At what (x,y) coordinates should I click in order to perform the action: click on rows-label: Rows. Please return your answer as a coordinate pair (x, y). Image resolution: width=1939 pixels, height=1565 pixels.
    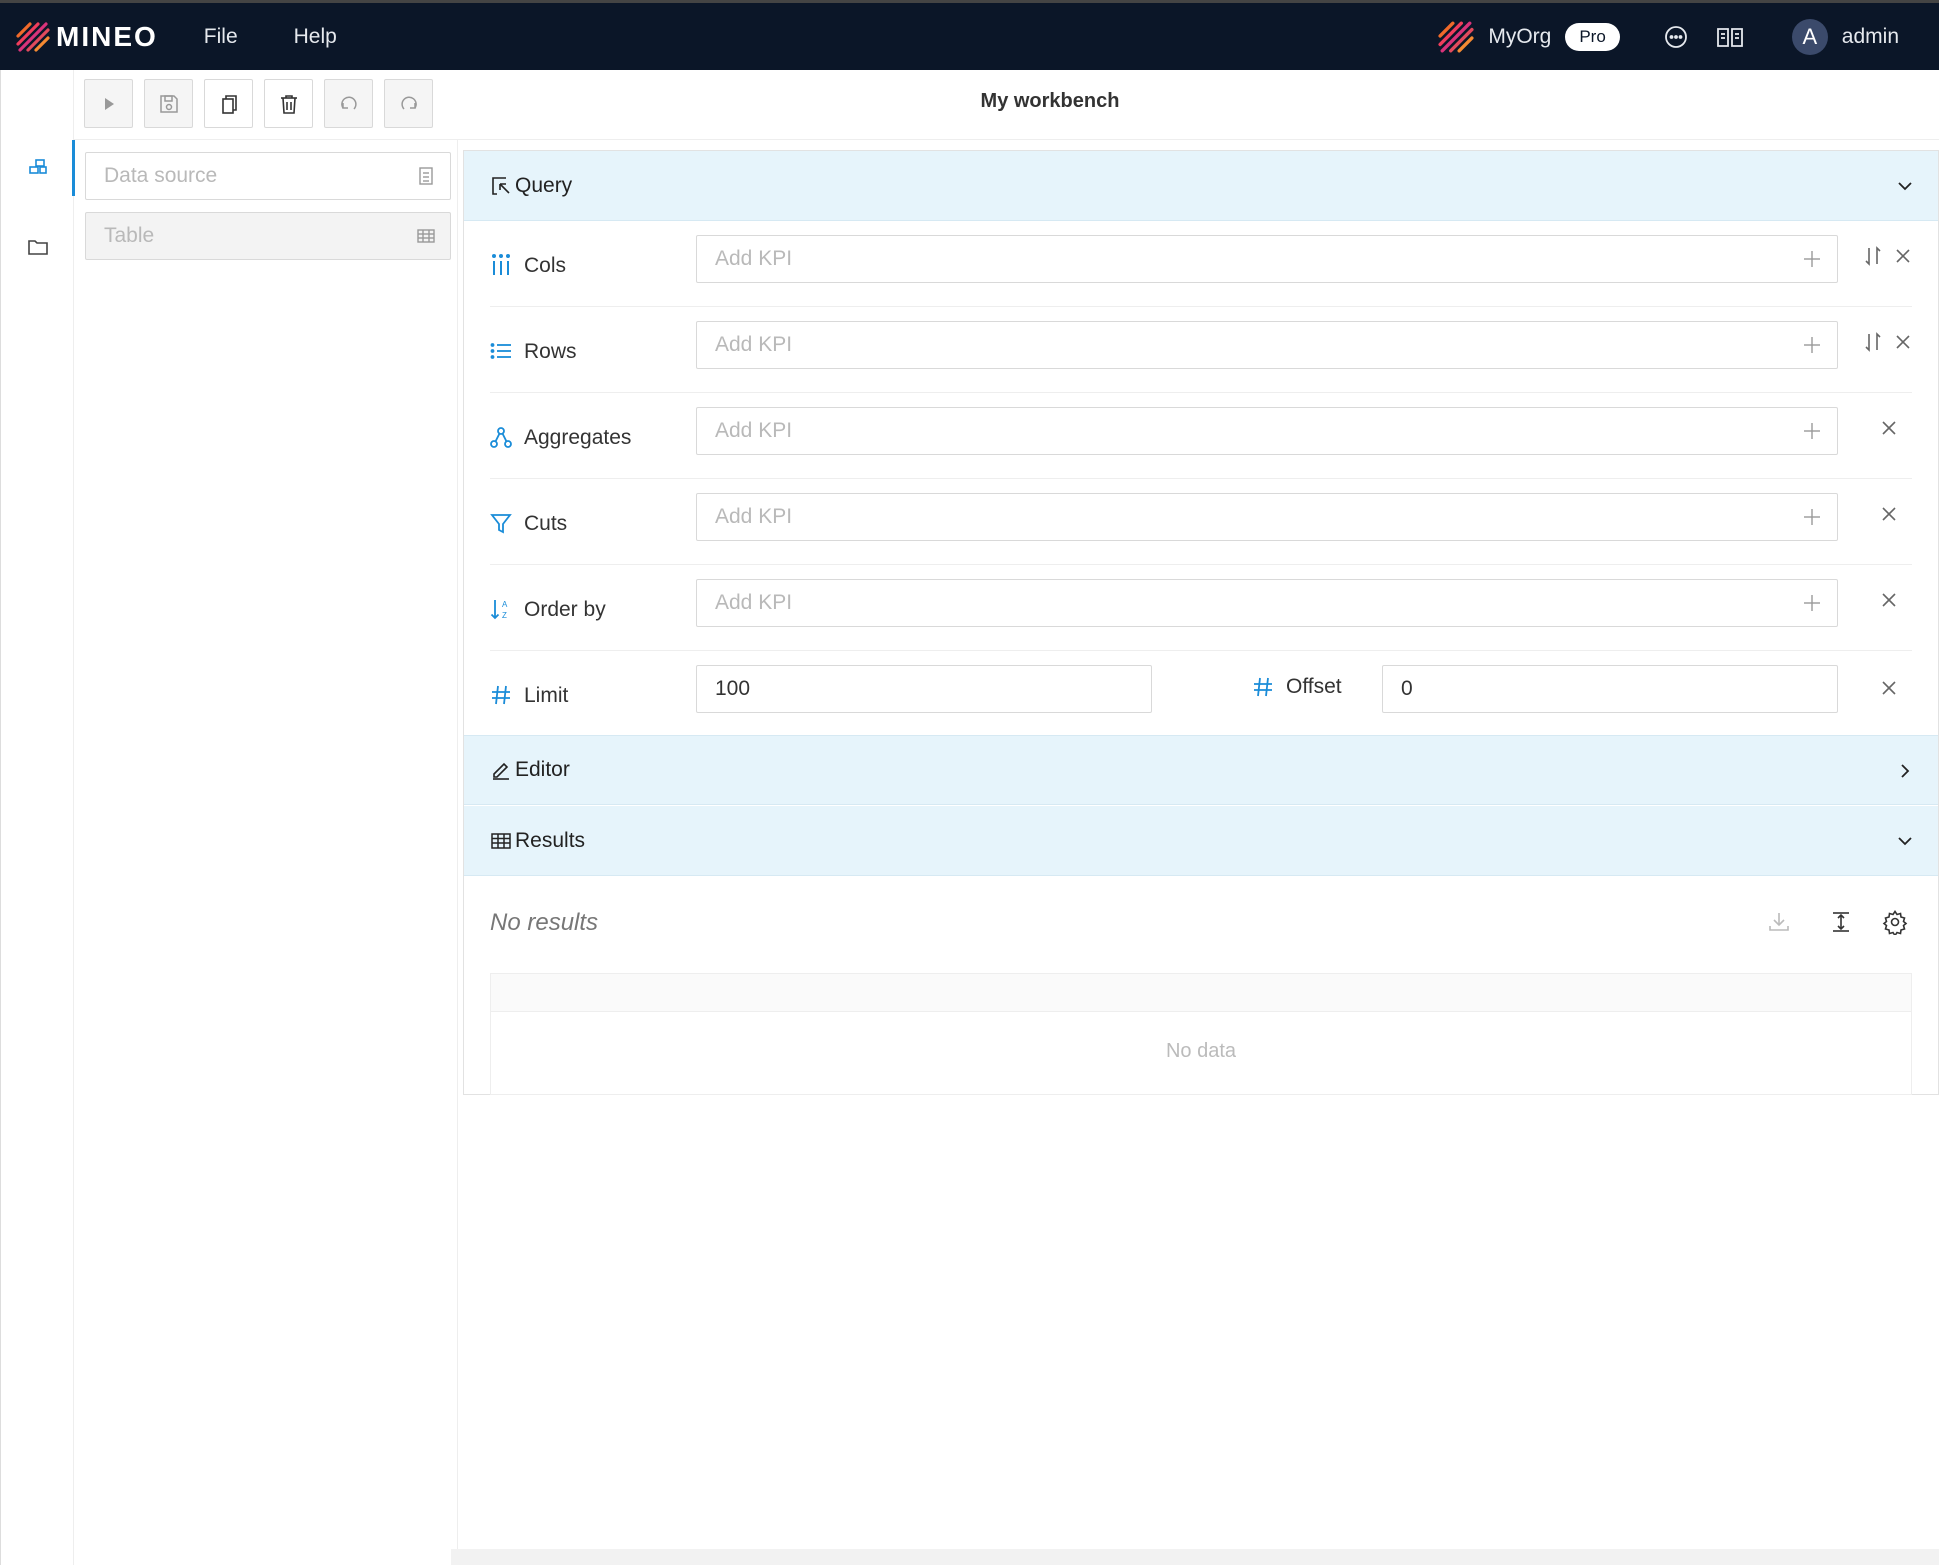
    Looking at the image, I should click on (550, 351).